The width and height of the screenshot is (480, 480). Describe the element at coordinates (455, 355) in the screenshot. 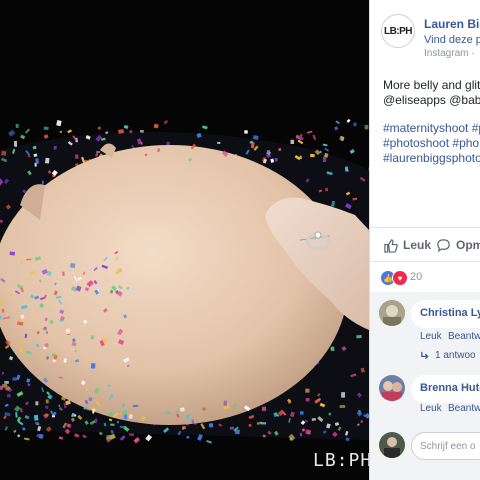

I see `replies-count: 1 antwoo` at that location.